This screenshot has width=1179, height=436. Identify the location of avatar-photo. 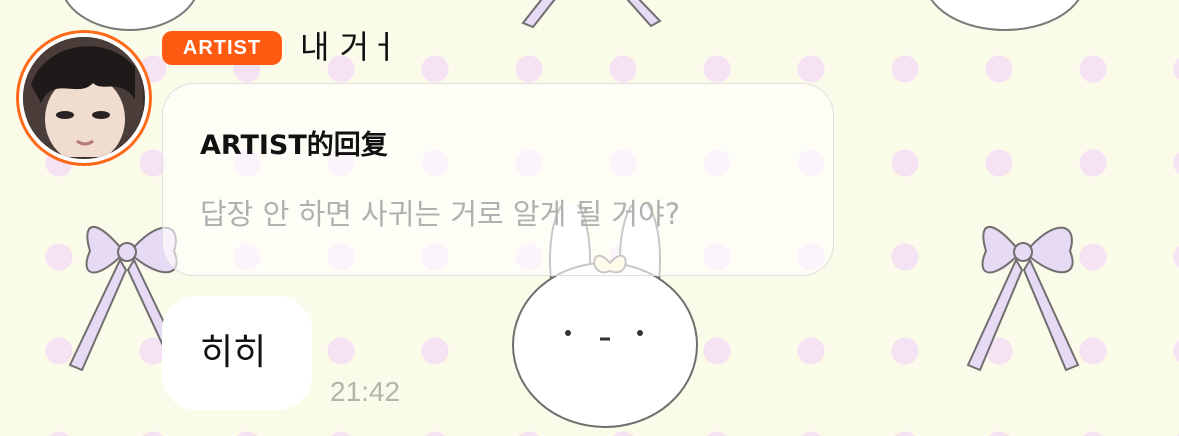
(84, 98).